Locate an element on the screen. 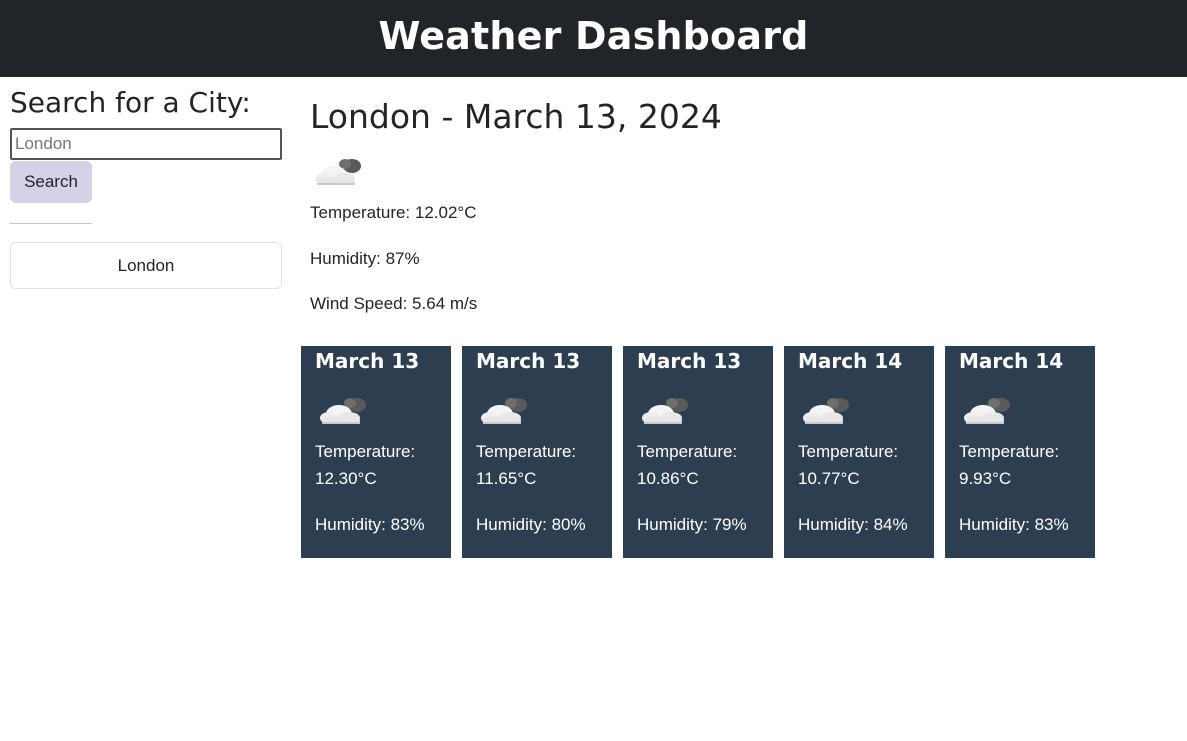 The height and width of the screenshot is (741, 1187). sidebar-divider is located at coordinates (51, 223).